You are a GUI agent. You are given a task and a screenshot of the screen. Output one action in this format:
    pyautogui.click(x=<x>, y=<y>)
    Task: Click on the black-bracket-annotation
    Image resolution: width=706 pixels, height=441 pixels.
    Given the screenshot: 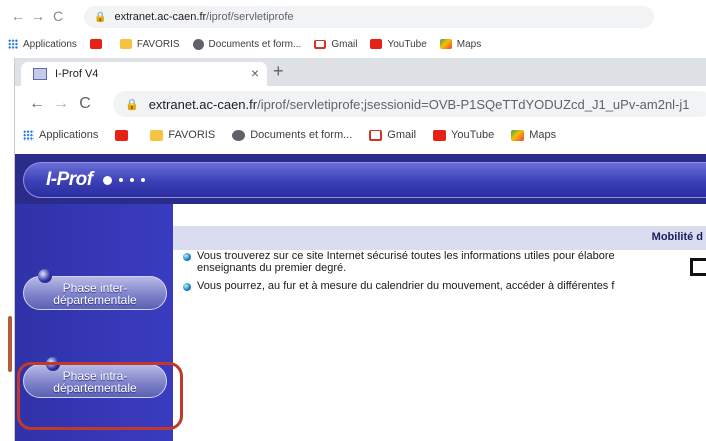 What is the action you would take?
    pyautogui.click(x=698, y=267)
    